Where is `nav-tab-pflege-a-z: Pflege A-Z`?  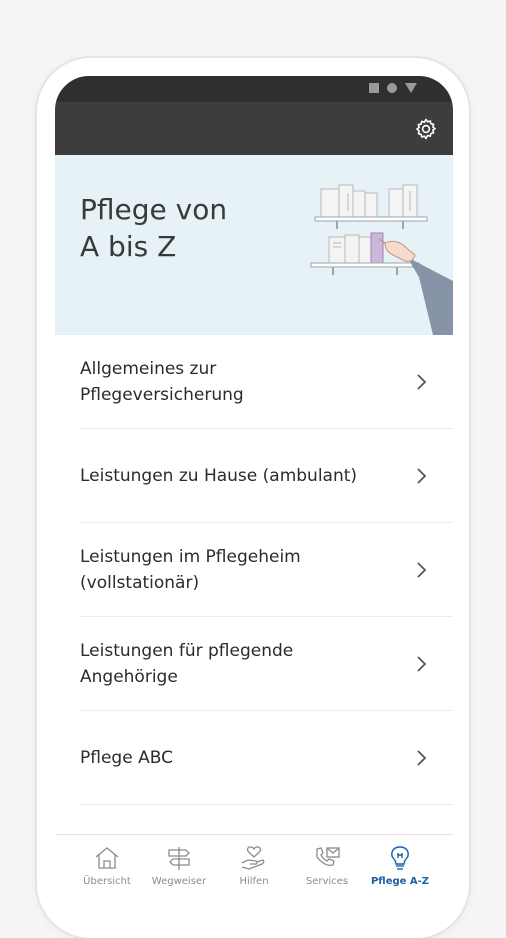 nav-tab-pflege-a-z: Pflege A-Z is located at coordinates (400, 870).